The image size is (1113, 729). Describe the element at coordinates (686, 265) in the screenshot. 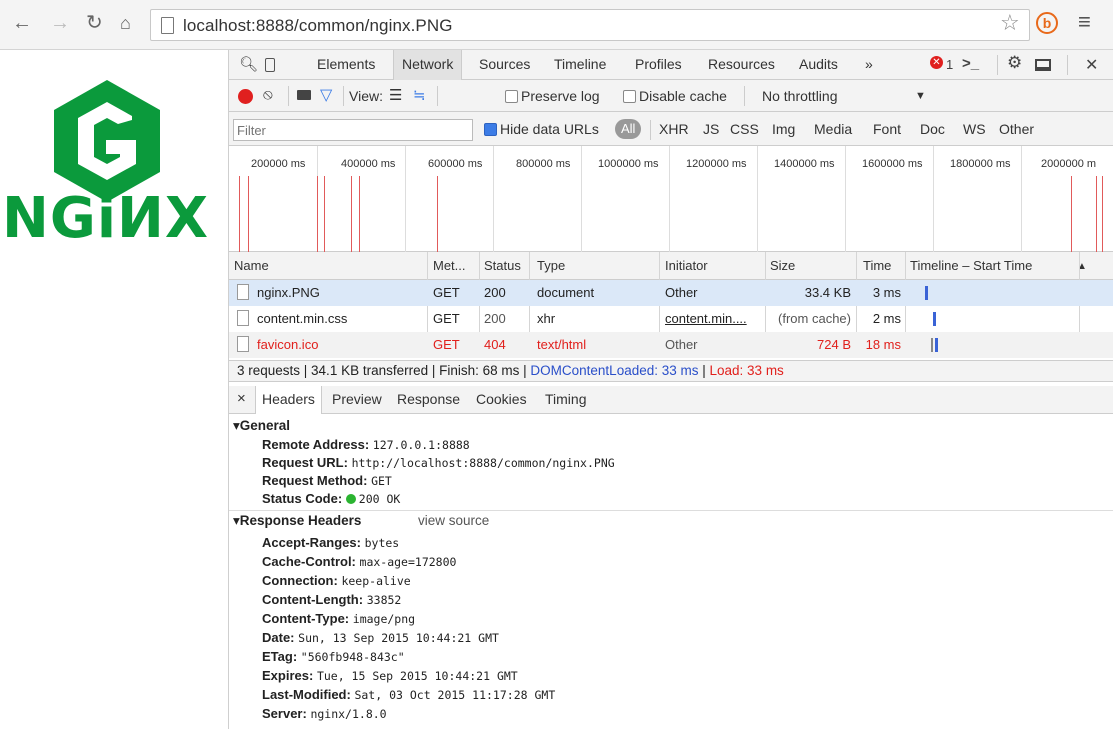

I see `col-initiator: Initiator` at that location.